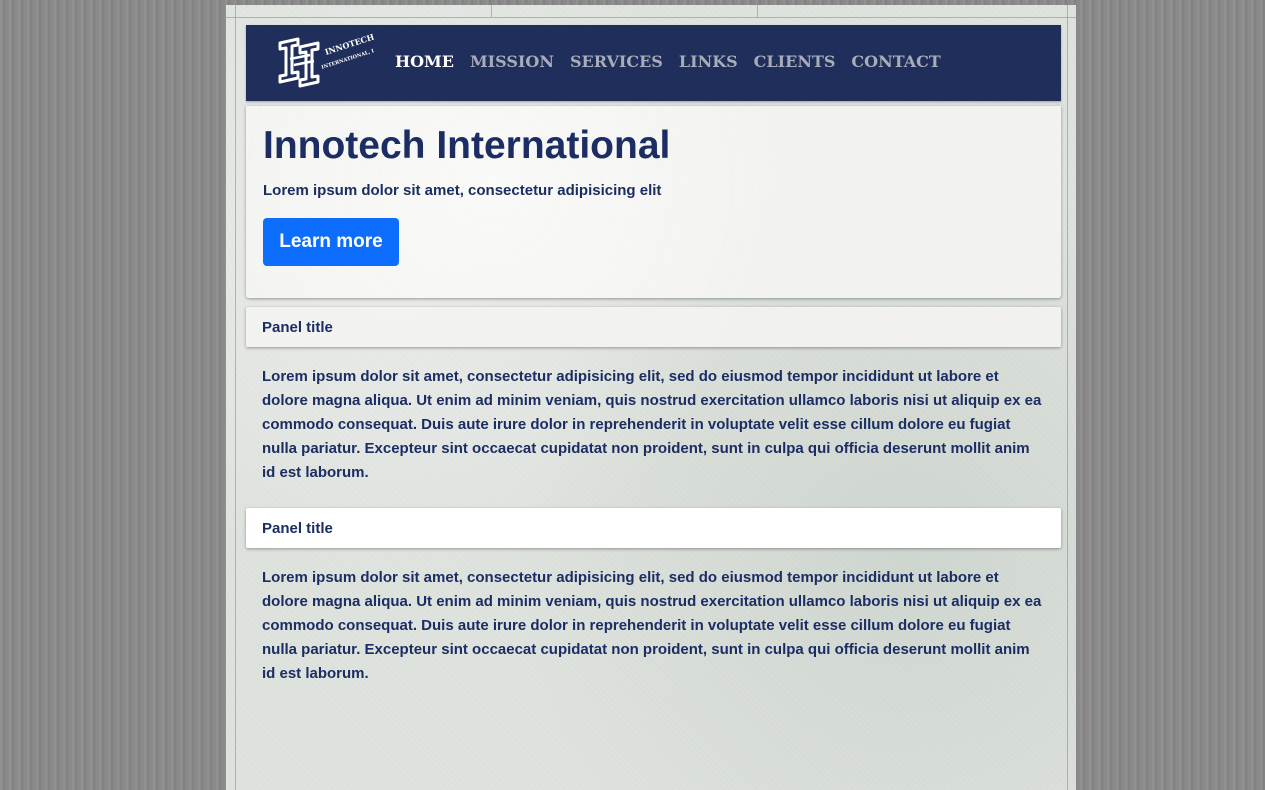 This screenshot has width=1265, height=790. I want to click on nav-item-clients: CLIENTS, so click(795, 62).